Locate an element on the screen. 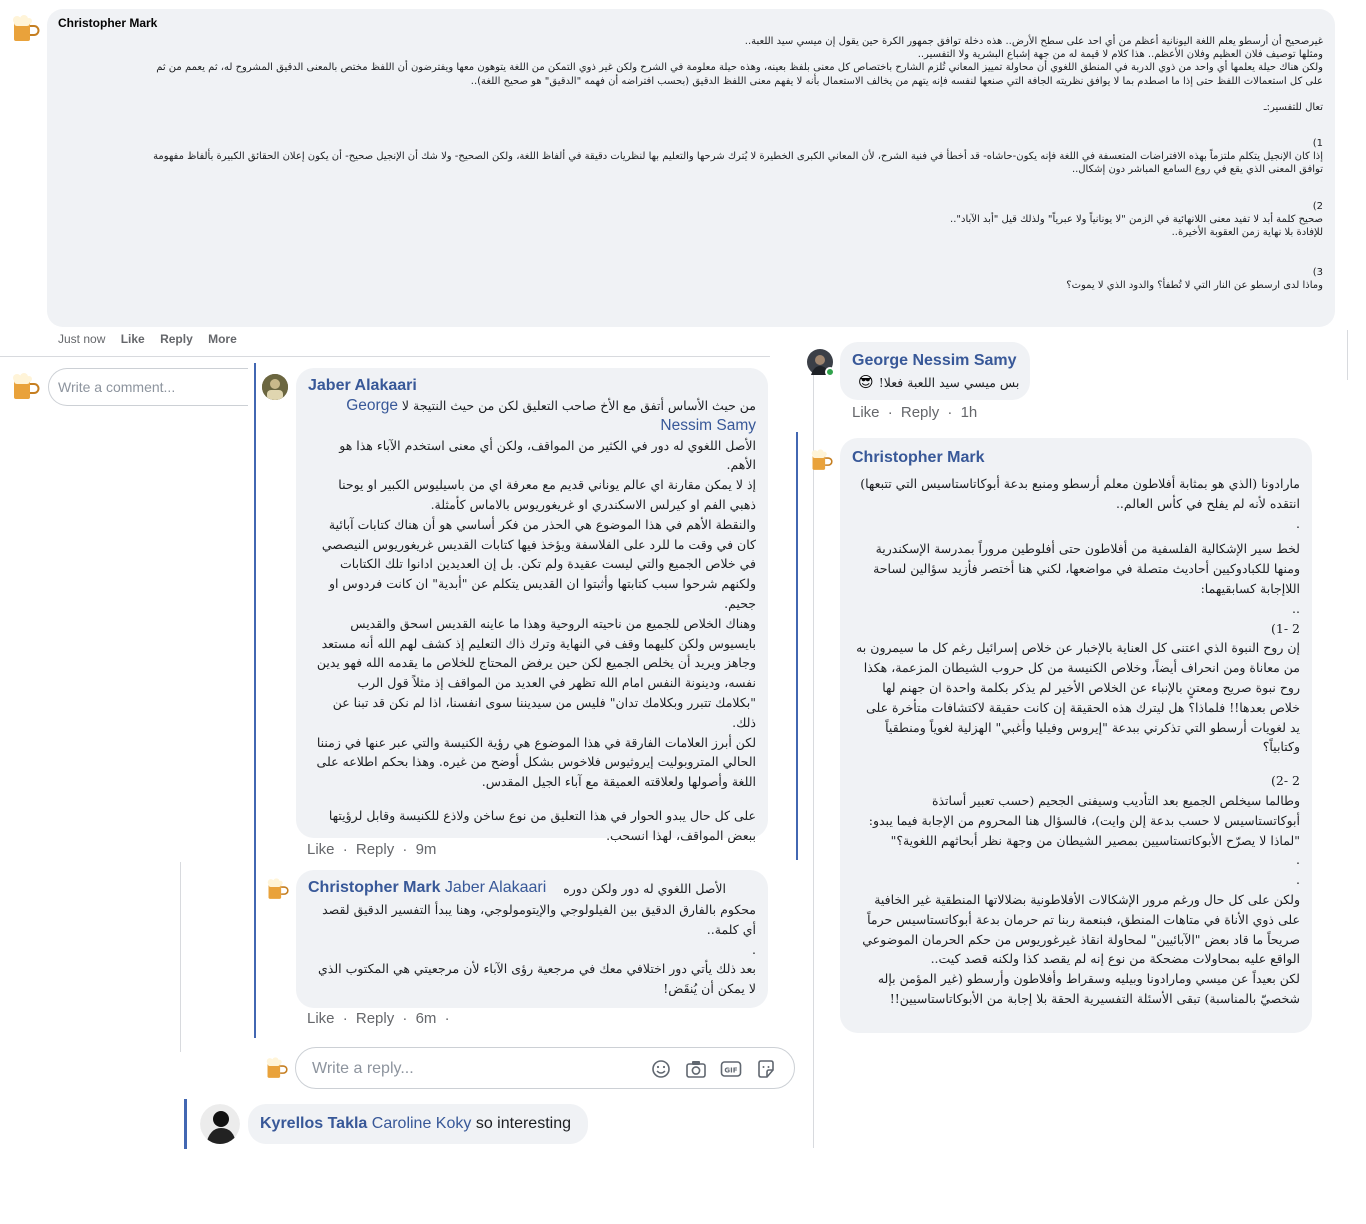 Image resolution: width=1366 pixels, height=1224 pixels. gif-icon: GIF is located at coordinates (731, 1071).